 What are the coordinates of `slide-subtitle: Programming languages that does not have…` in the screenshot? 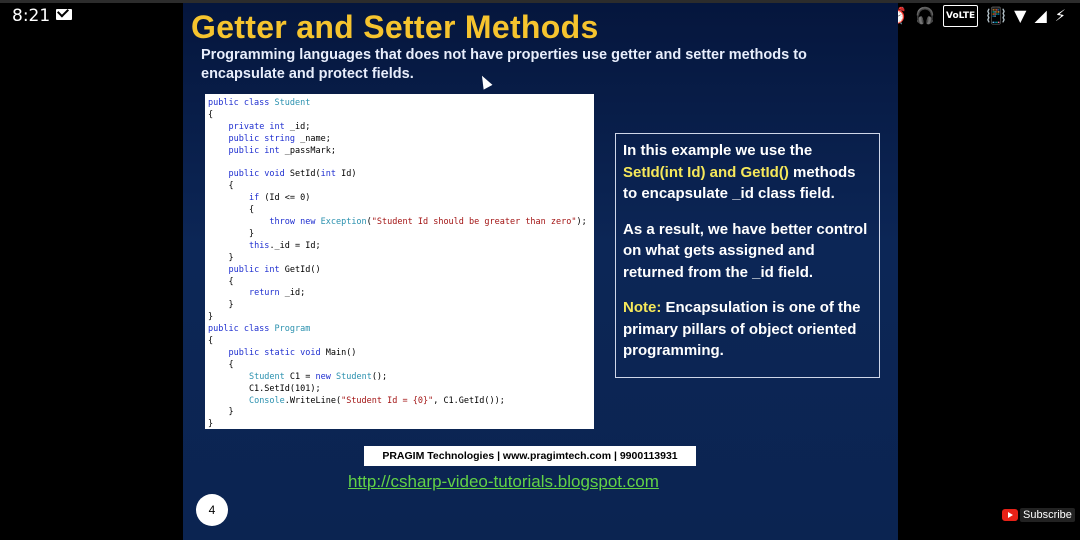 It's located at (504, 64).